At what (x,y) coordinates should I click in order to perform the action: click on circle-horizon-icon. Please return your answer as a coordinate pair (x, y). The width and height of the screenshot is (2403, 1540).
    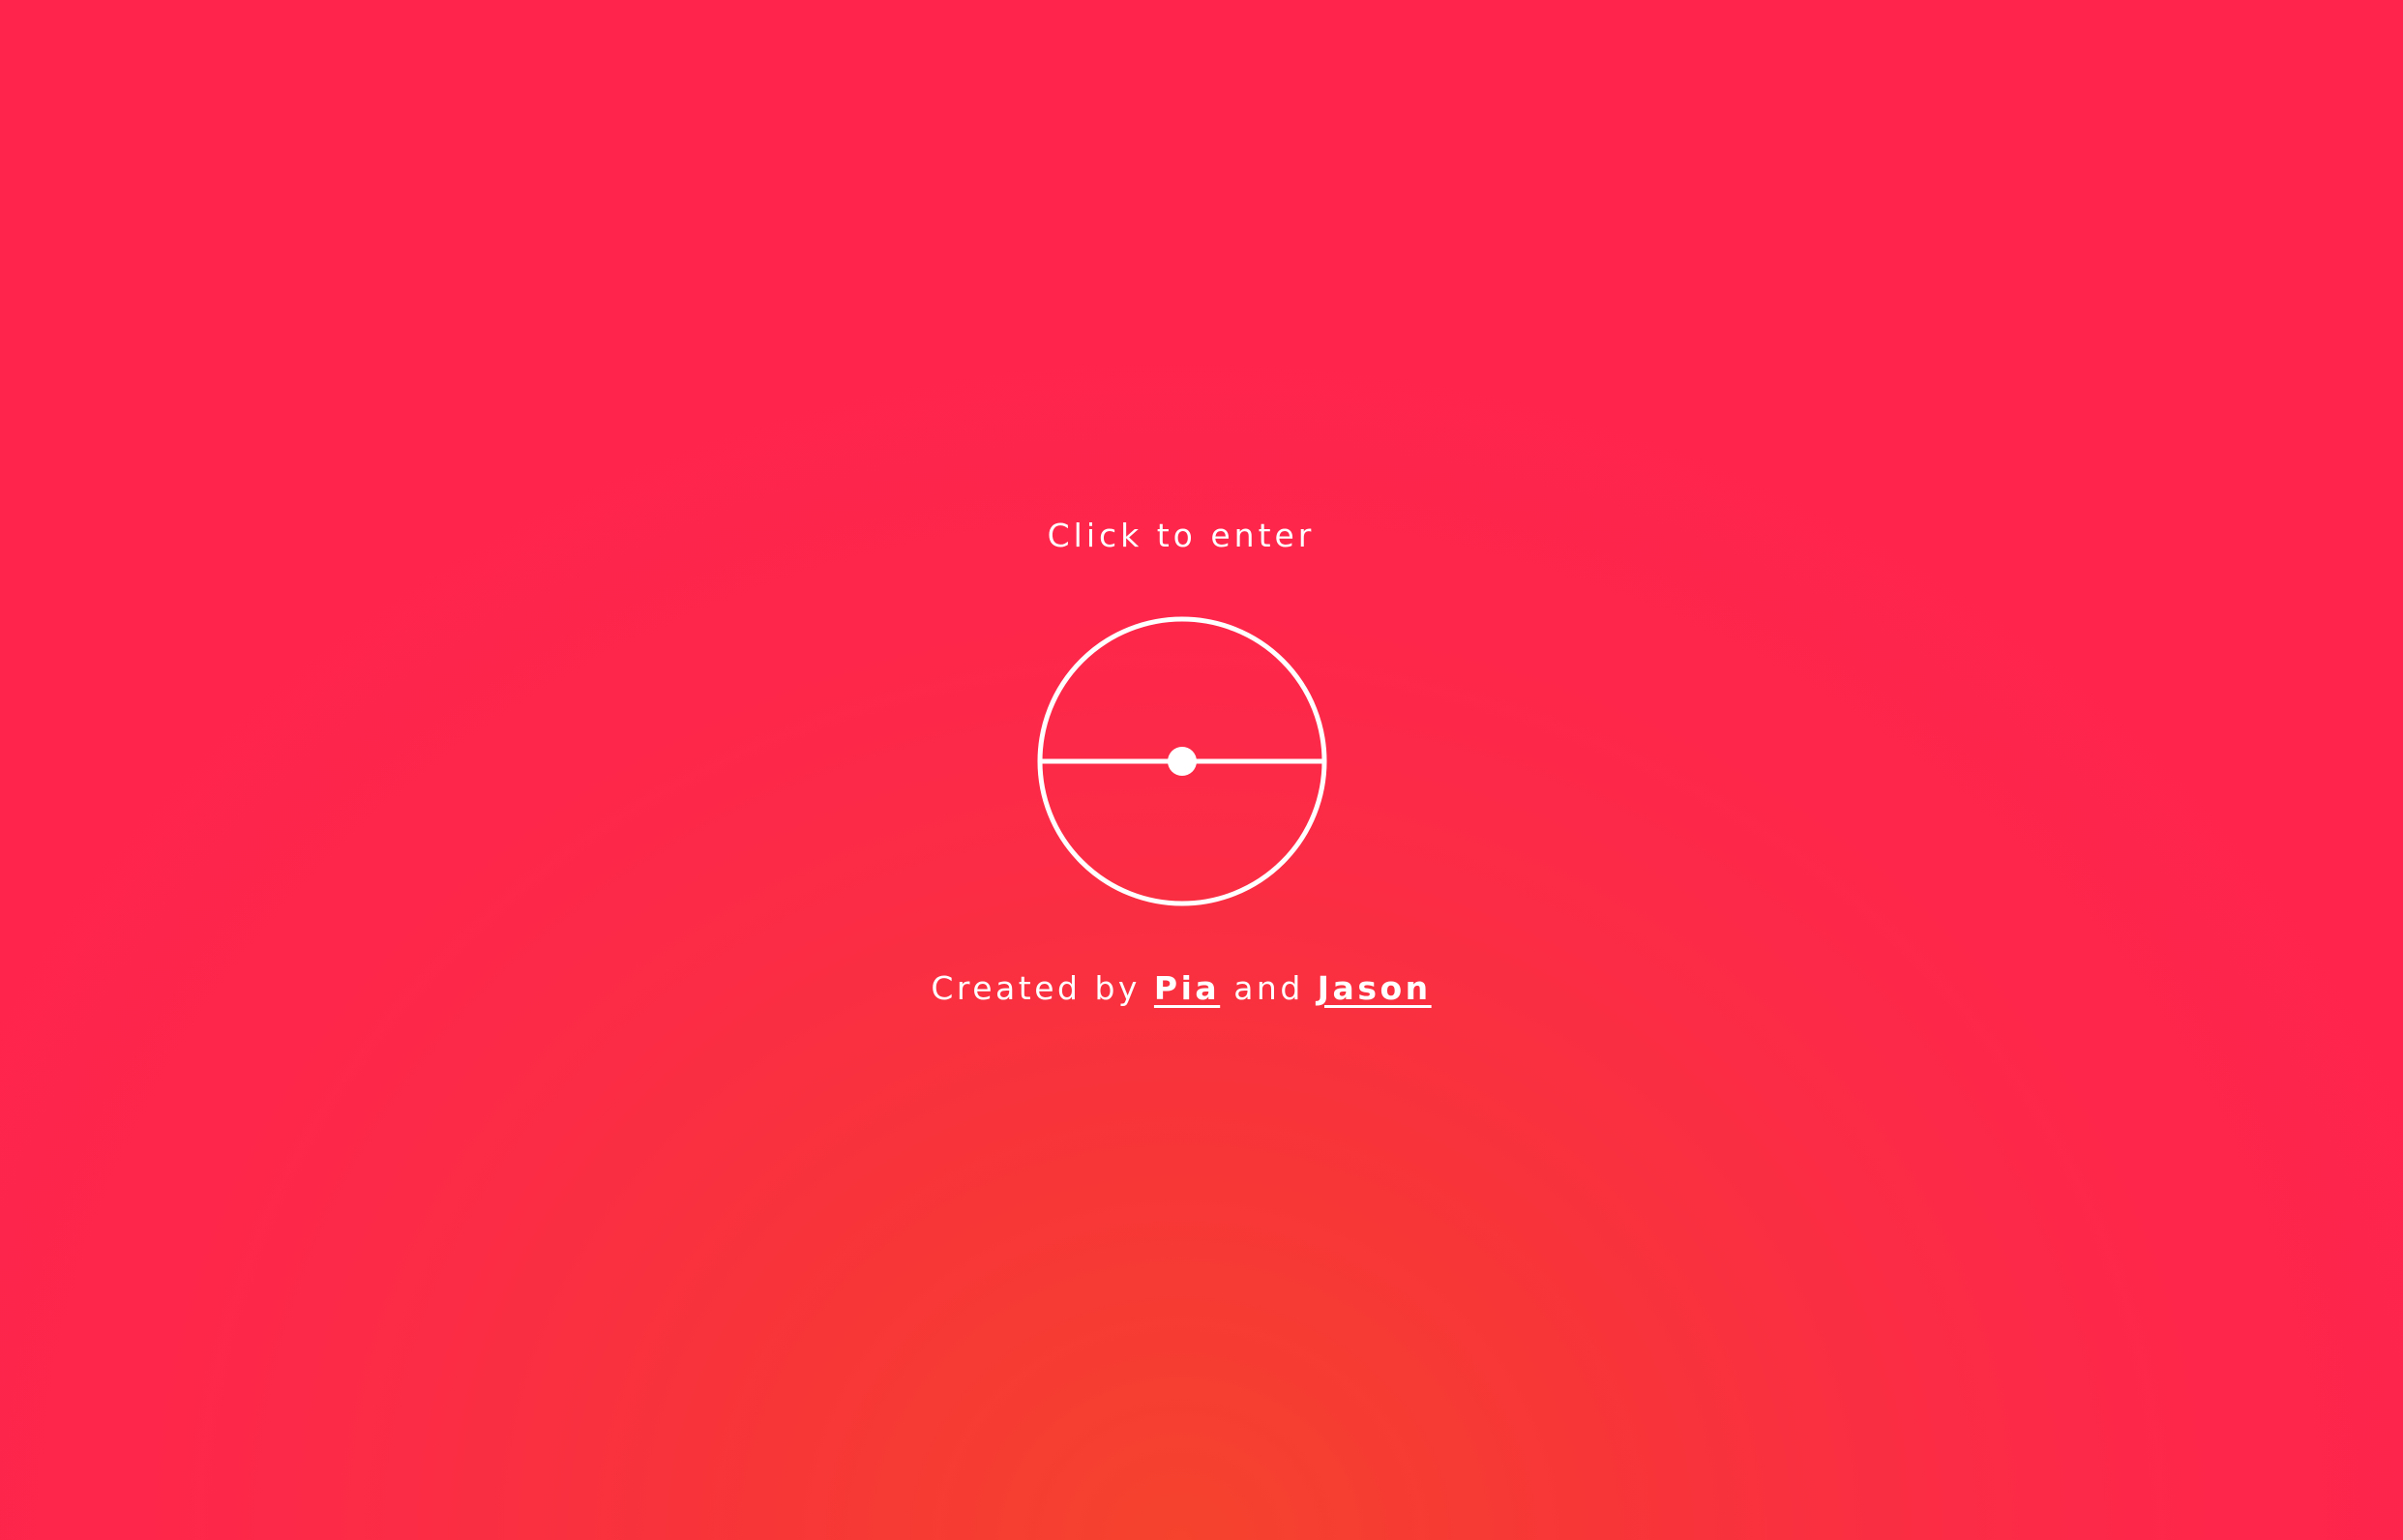
    Looking at the image, I should click on (1182, 761).